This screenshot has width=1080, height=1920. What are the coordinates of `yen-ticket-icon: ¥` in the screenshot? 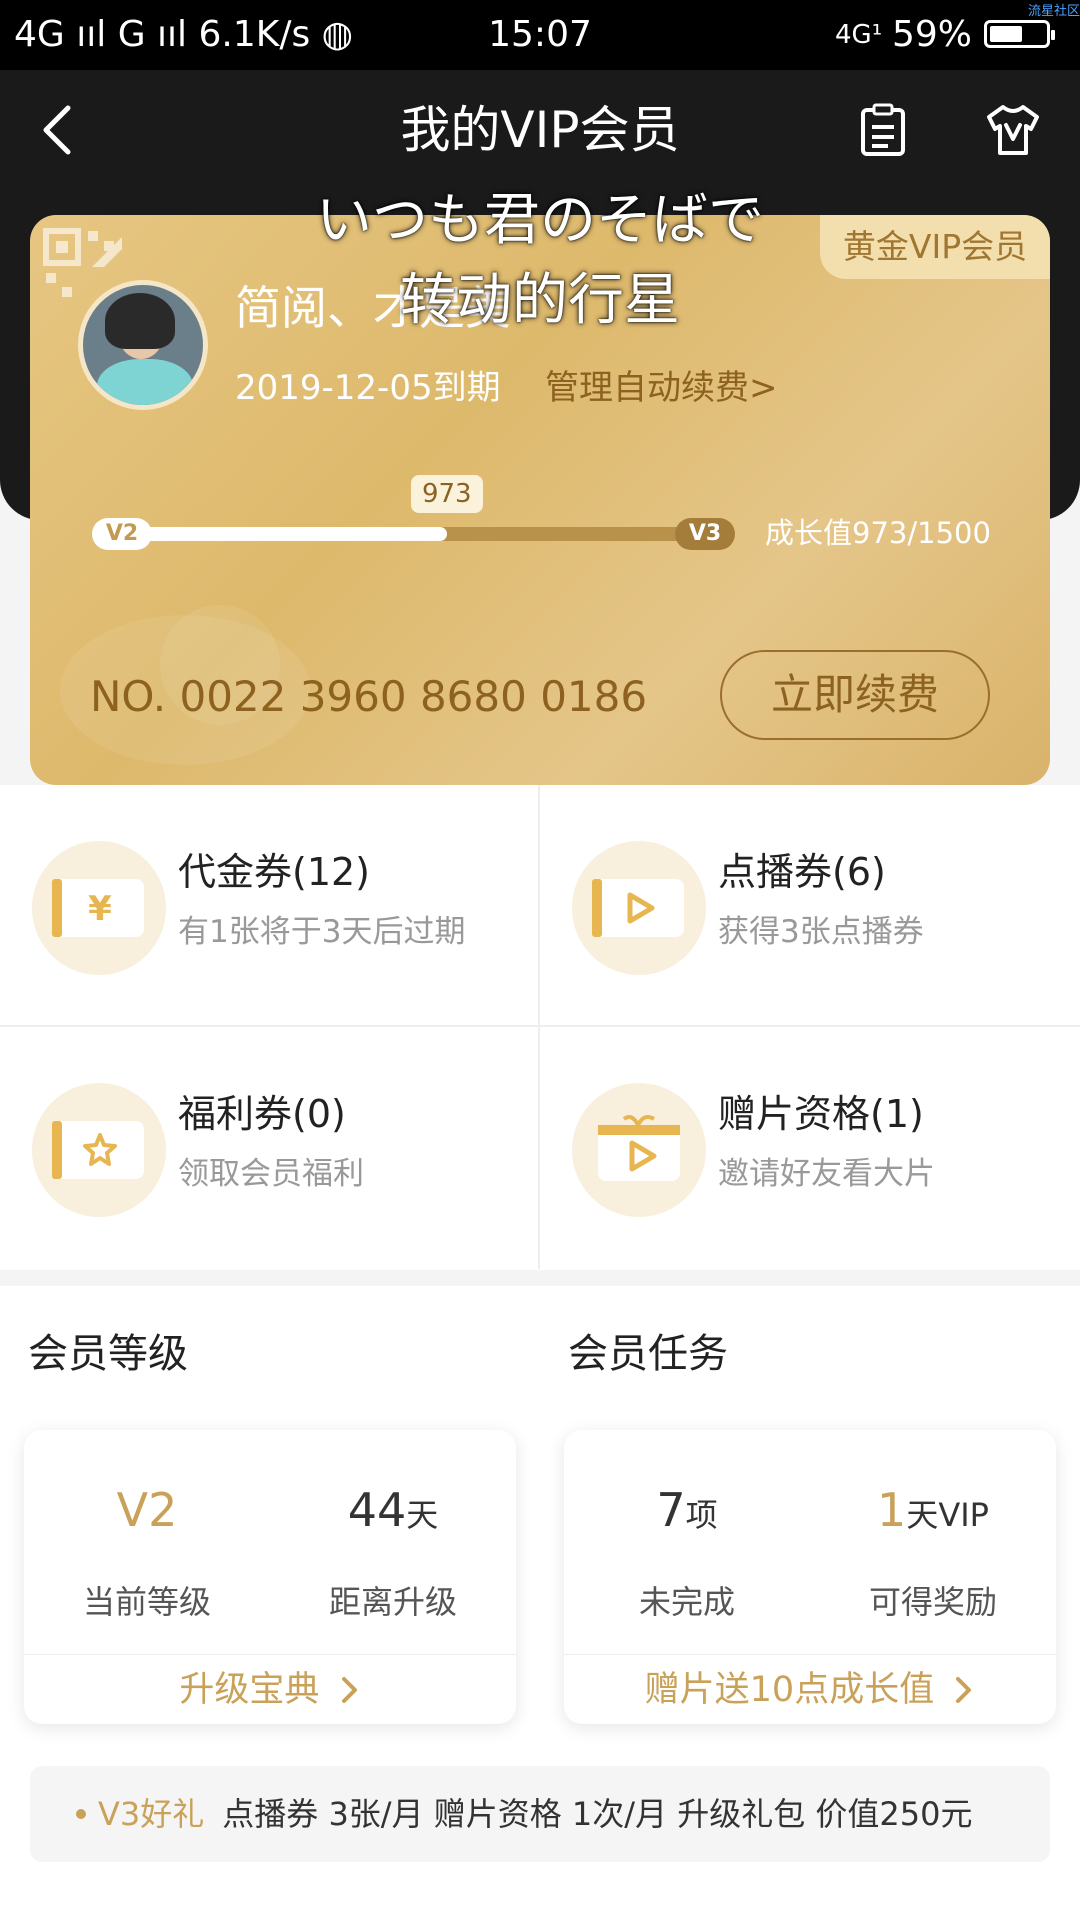 It's located at (99, 908).